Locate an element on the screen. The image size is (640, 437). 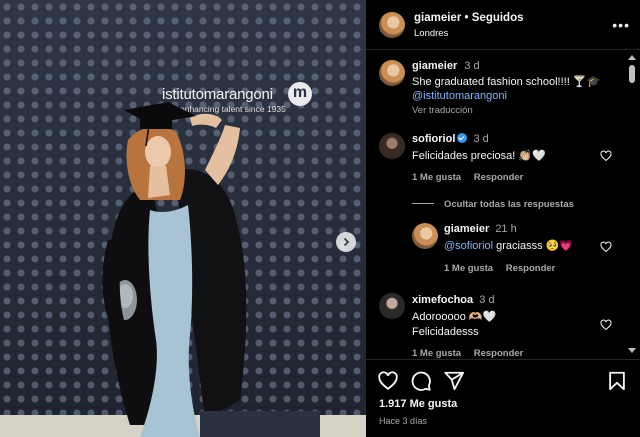
reply-text: graciasss 🥺💗 is located at coordinates (533, 246).